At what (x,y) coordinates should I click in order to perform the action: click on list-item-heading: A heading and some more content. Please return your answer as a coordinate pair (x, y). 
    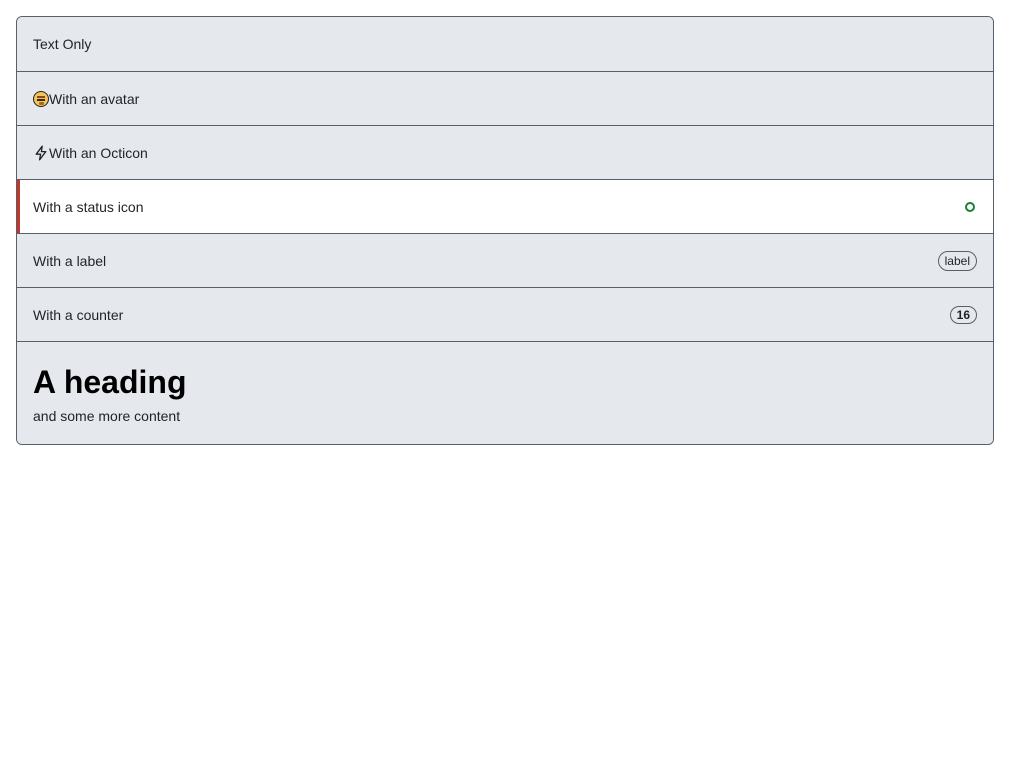
    Looking at the image, I should click on (505, 392).